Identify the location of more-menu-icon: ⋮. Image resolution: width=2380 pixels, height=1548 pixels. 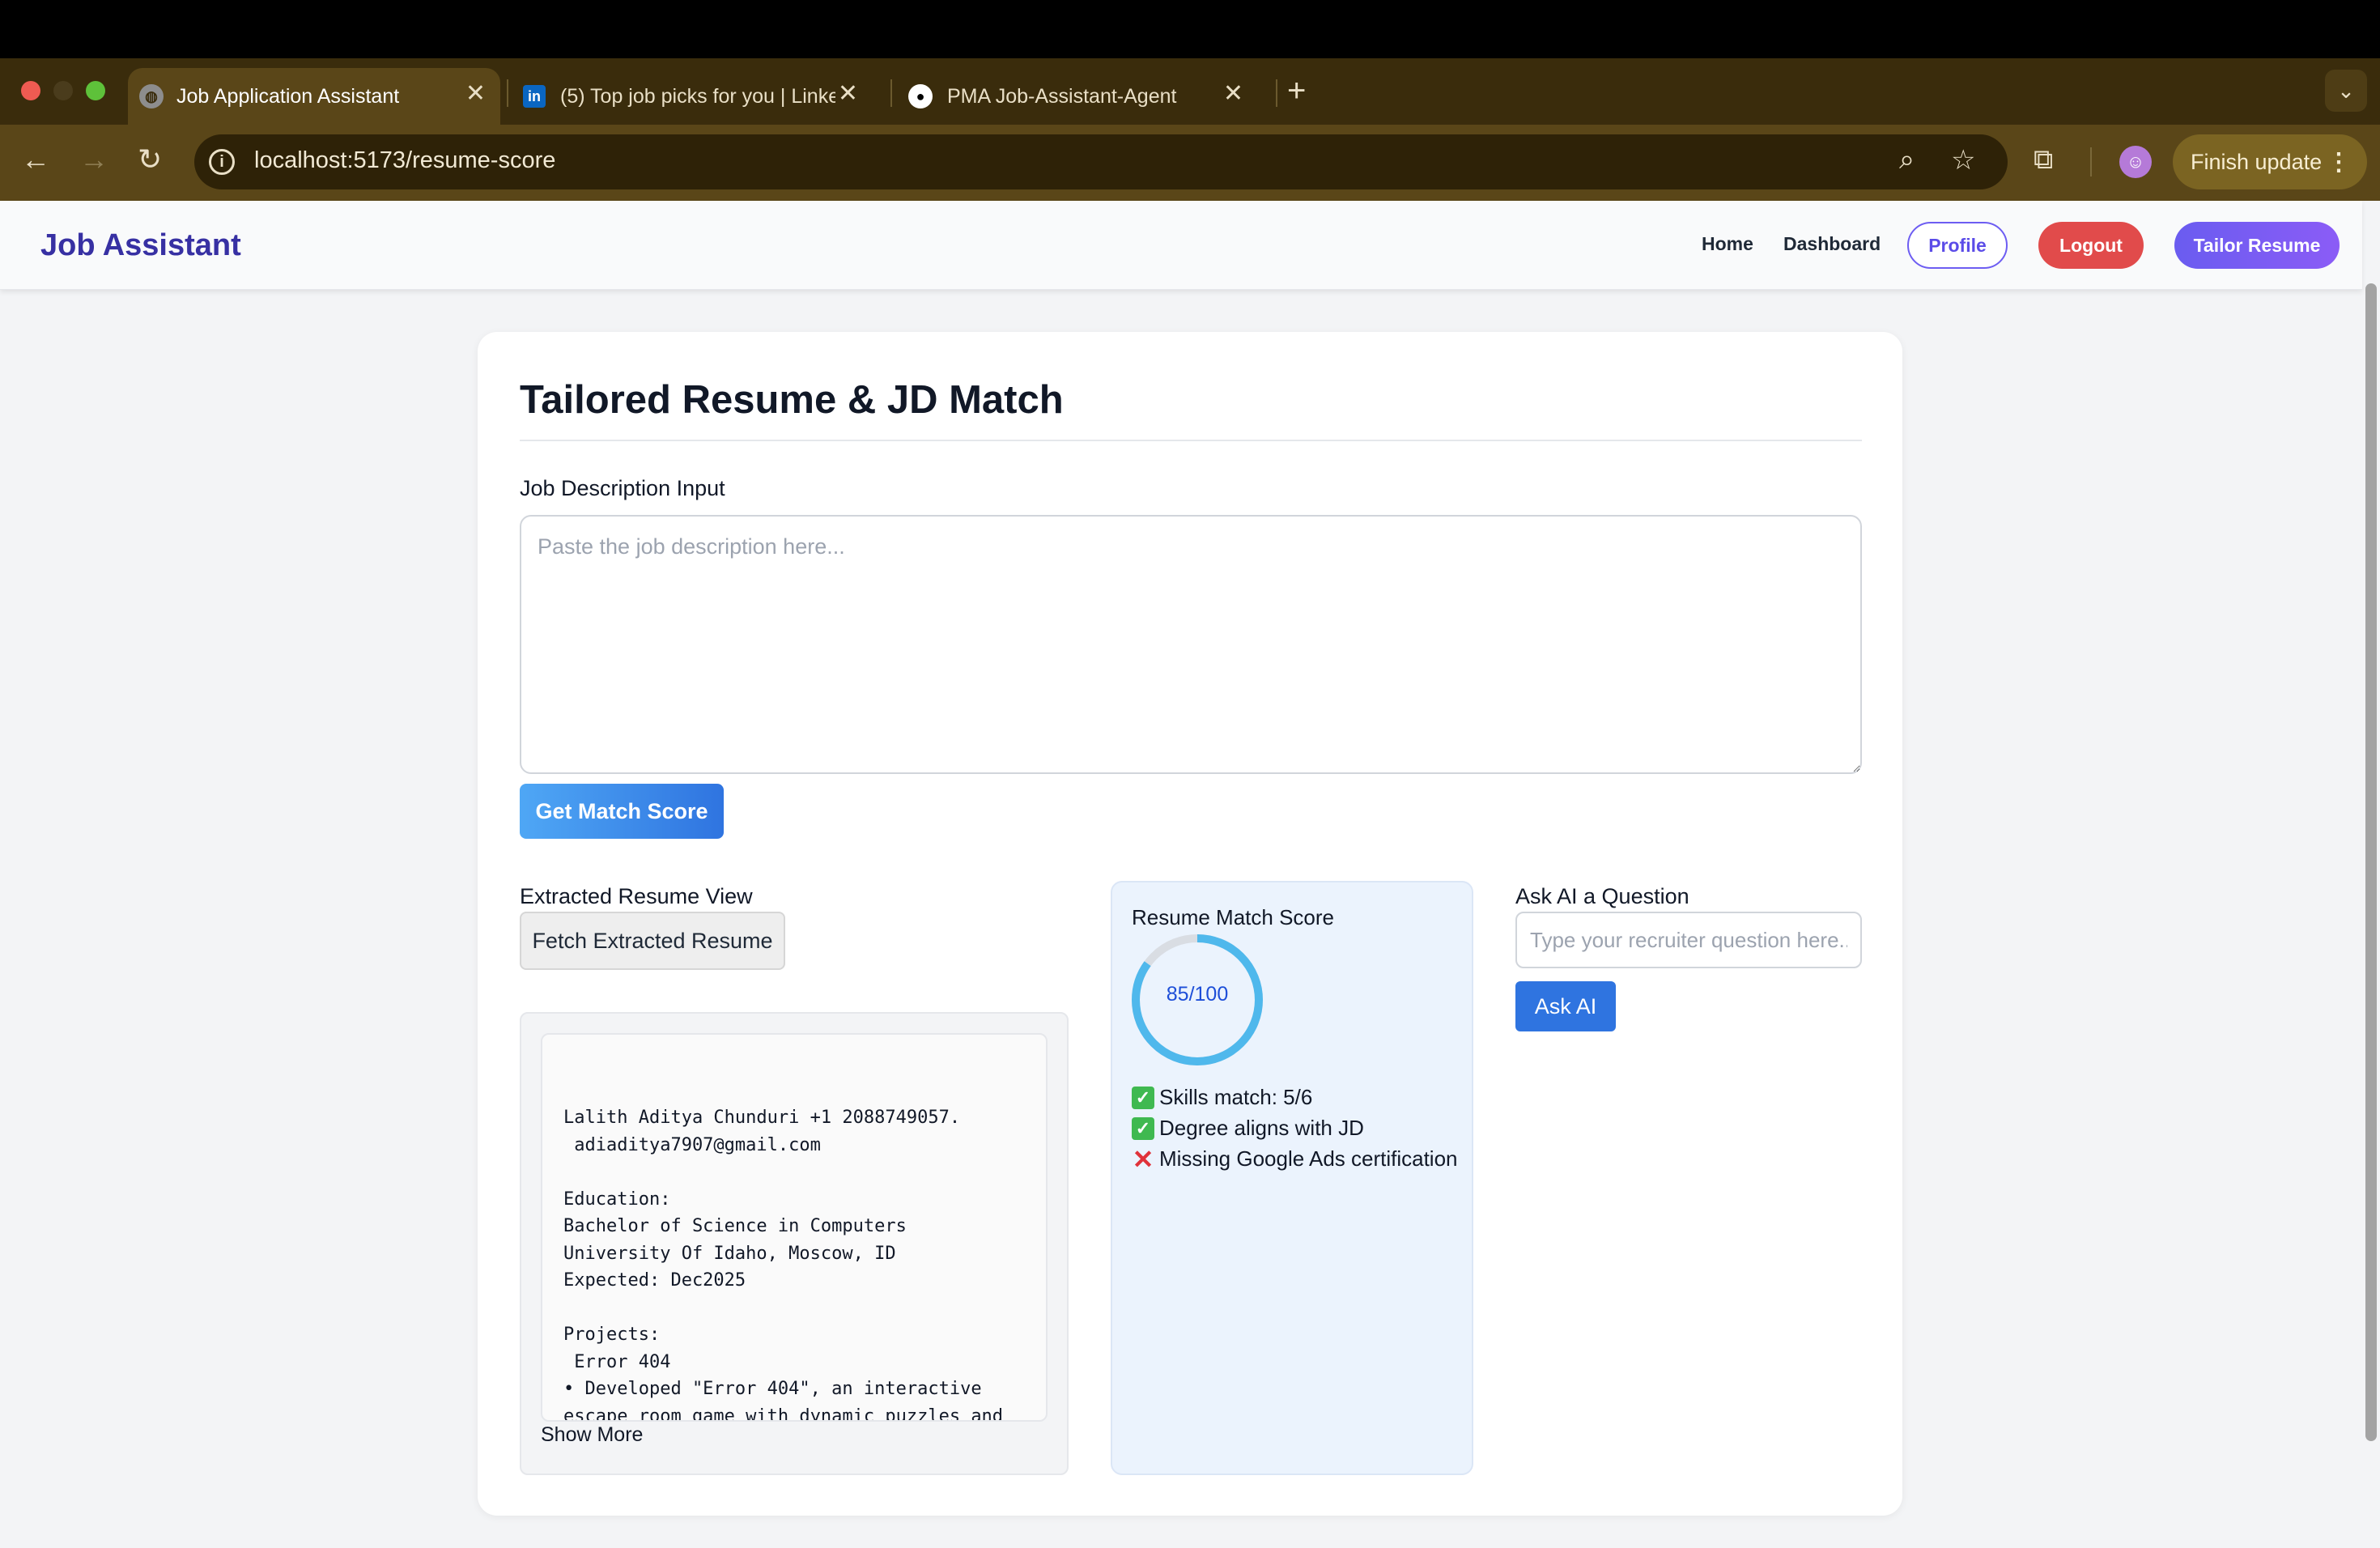
(2339, 162).